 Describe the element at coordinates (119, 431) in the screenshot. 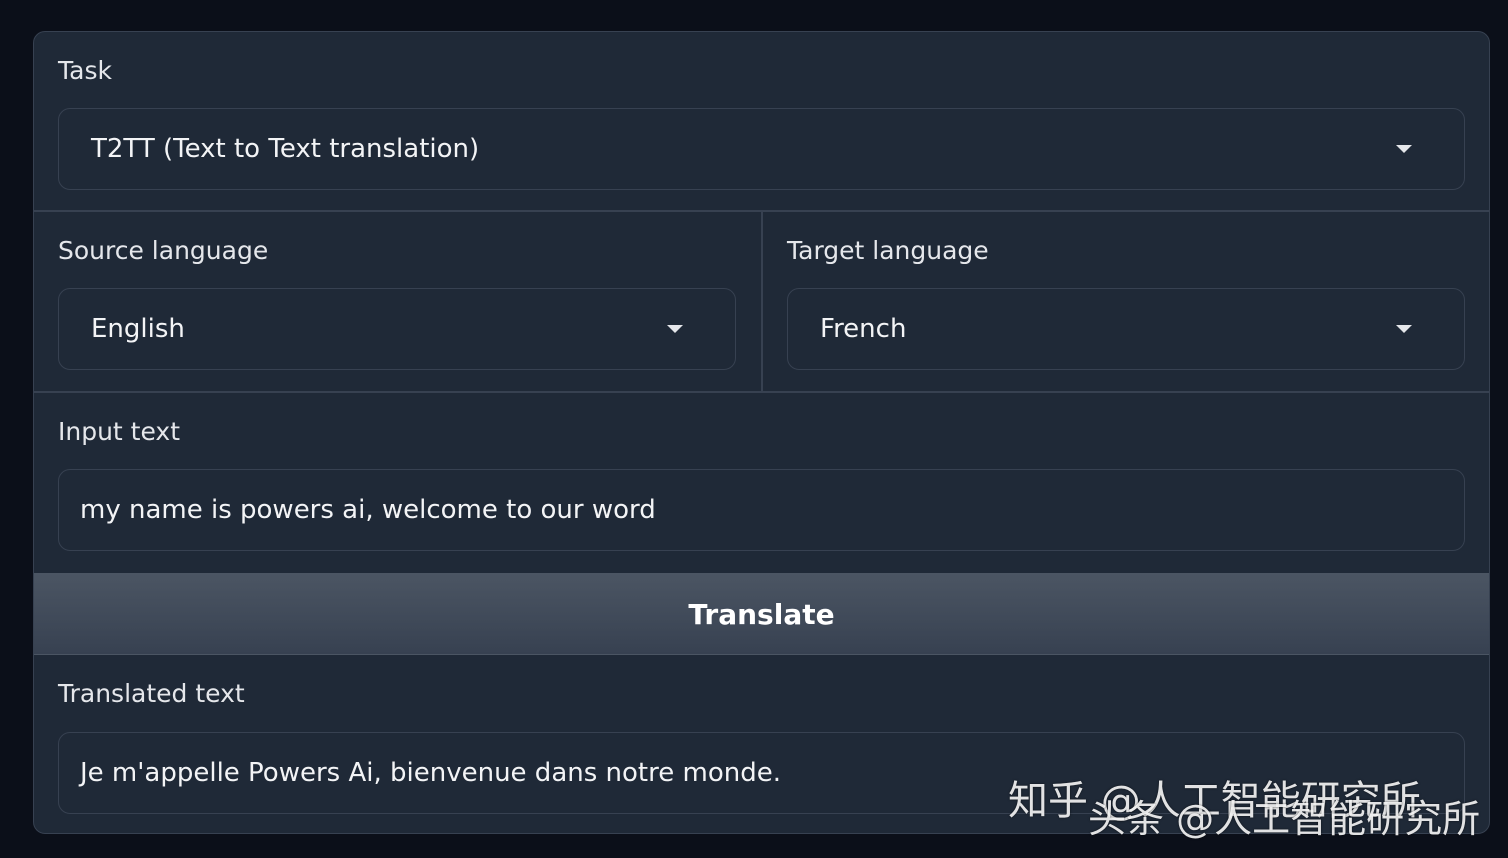

I see `input-text-label: Input text` at that location.